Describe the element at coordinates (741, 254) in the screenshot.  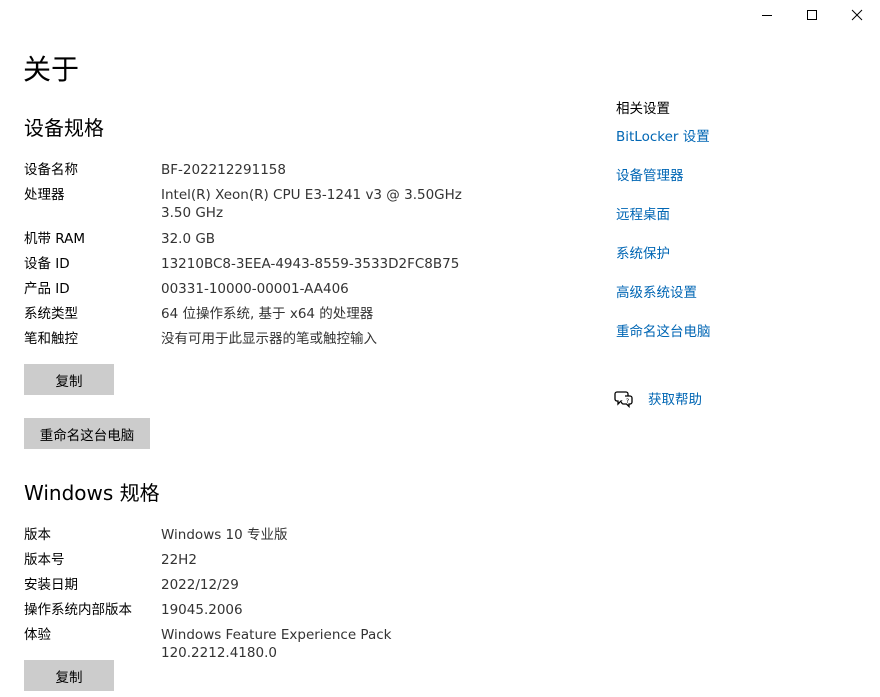
I see `link-system-protection: 系统保护` at that location.